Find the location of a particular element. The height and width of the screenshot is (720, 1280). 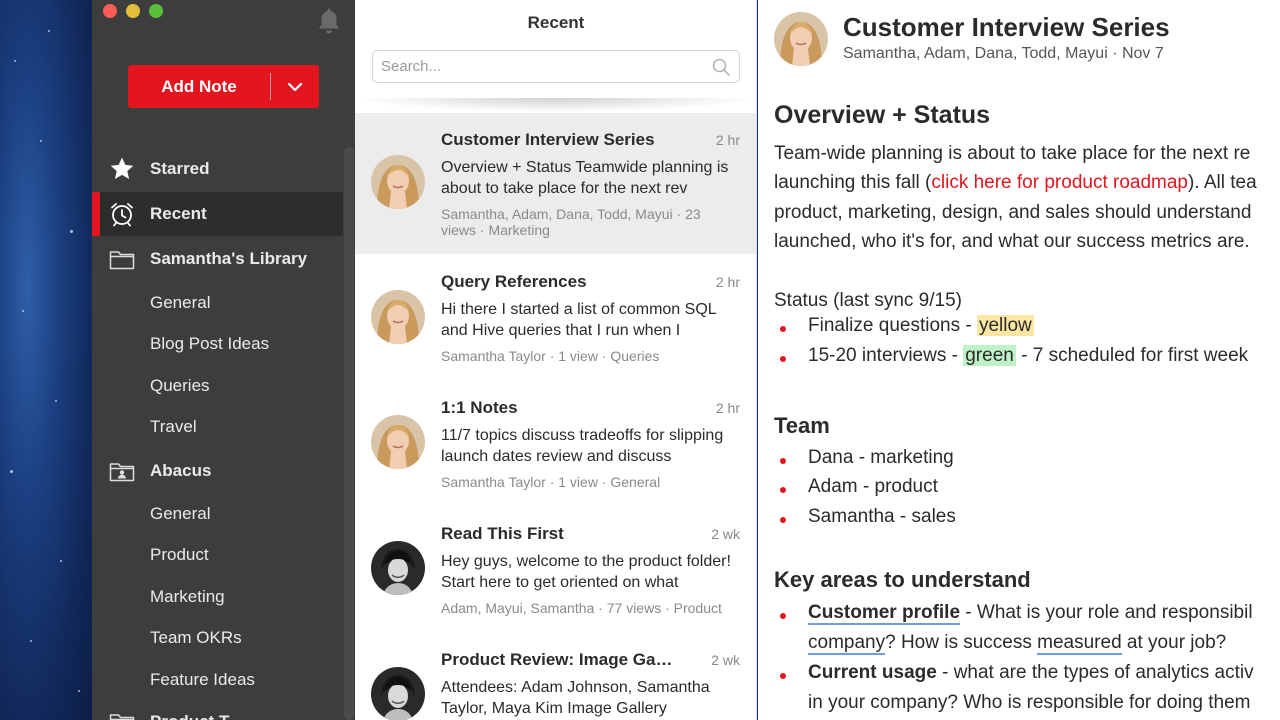

current-usage-term: Current usage is located at coordinates (872, 672).